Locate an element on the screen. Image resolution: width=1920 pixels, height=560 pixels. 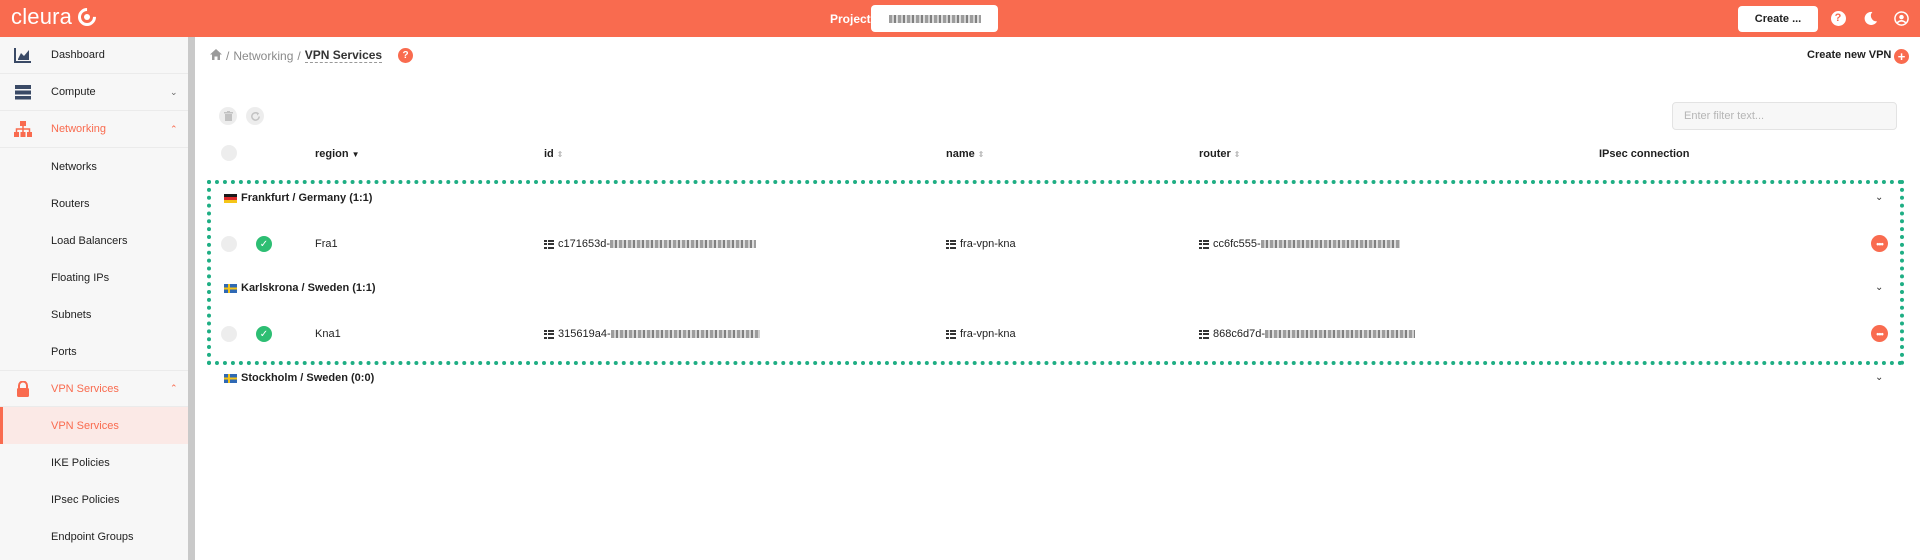
sidebar-item-networking: Networking ⌃ is located at coordinates (94, 129).